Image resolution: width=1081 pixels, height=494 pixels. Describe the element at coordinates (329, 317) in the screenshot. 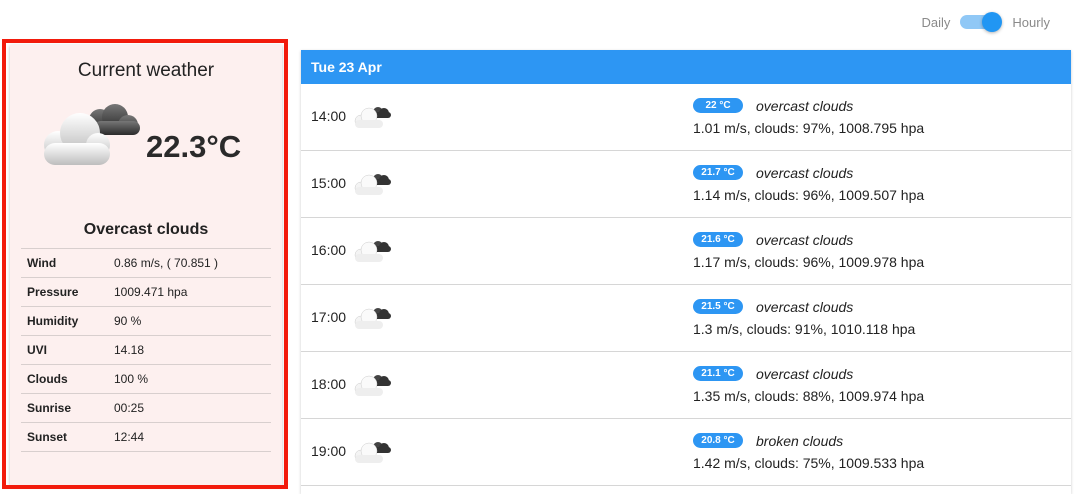

I see `hour-time: 17:00` at that location.